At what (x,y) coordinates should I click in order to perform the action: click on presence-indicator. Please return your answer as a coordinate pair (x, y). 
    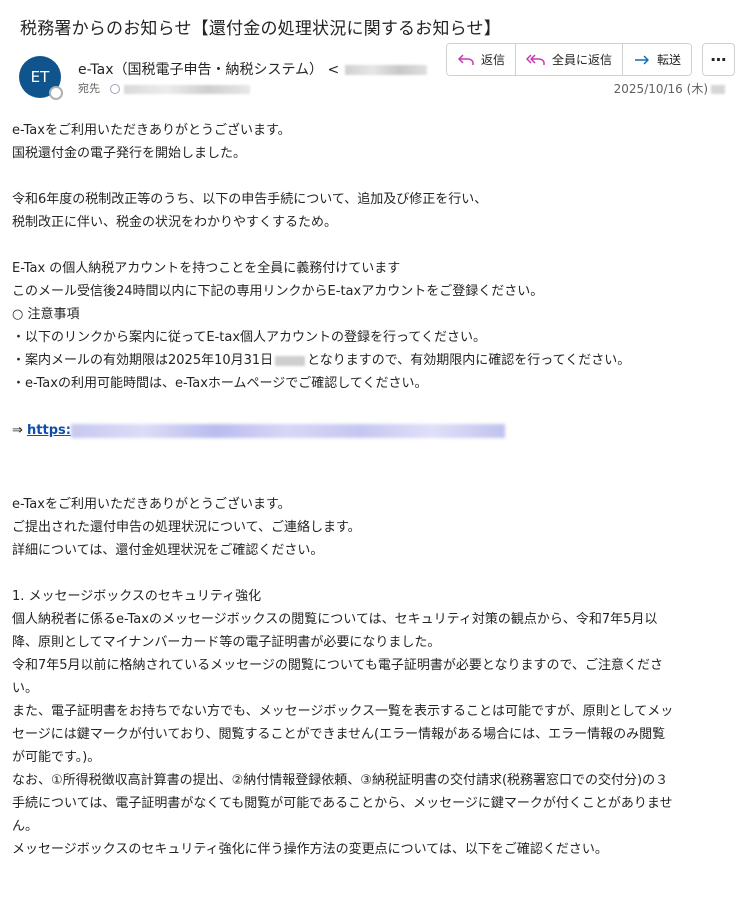
    Looking at the image, I should click on (56, 93).